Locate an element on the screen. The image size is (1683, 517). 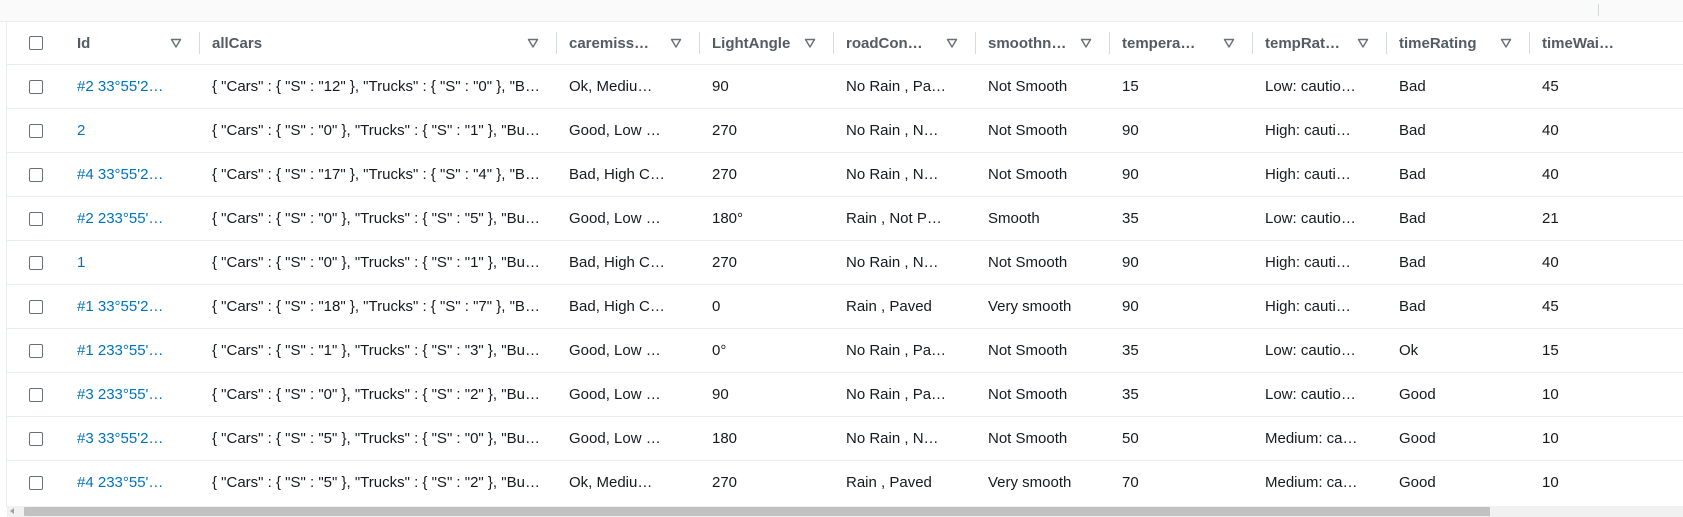
horizontal-scrollbar is located at coordinates (845, 511).